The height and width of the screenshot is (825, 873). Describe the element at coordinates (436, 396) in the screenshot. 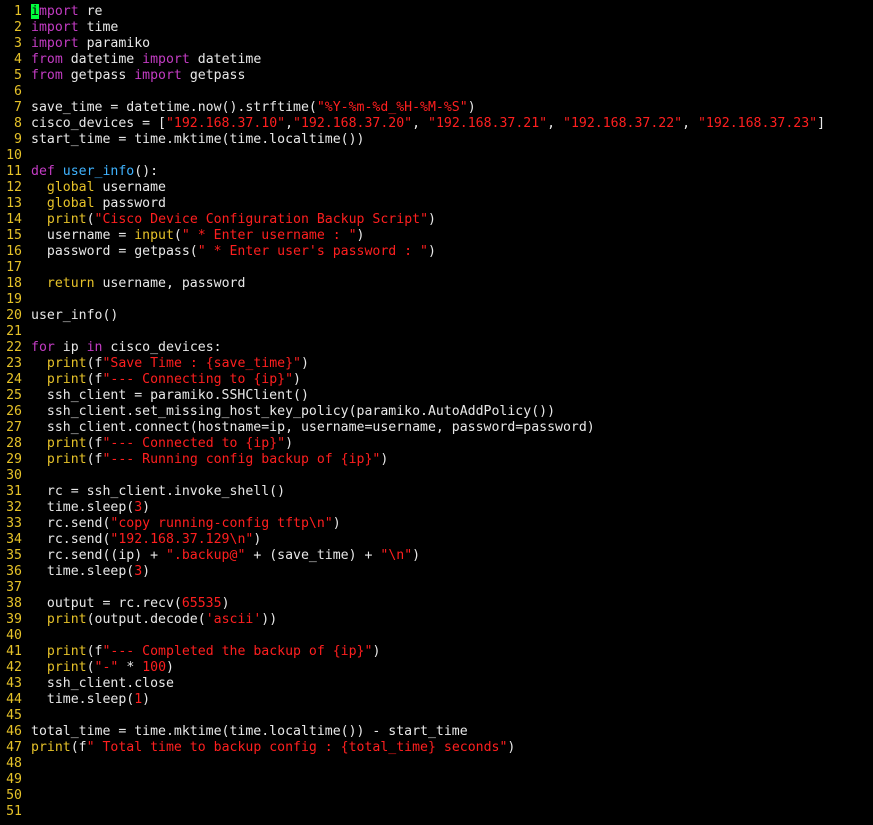

I see `code-line: 25 ssh_client = paramiko.SSHClient()` at that location.